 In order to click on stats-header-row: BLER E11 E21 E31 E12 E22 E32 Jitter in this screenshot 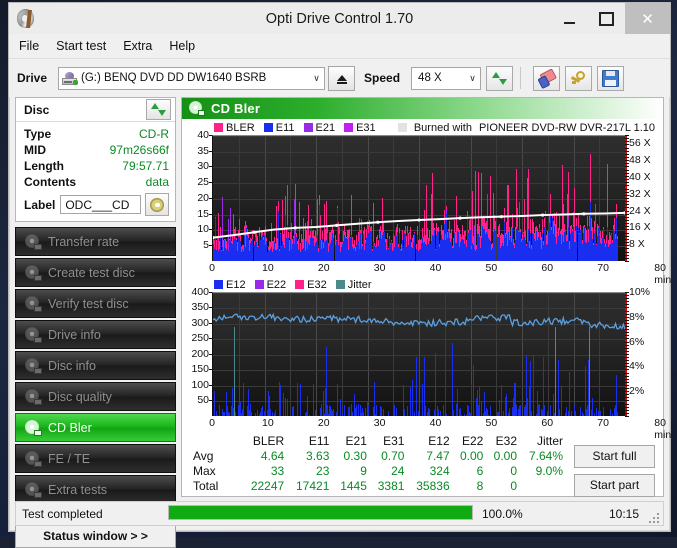, I will do `click(378, 441)`.